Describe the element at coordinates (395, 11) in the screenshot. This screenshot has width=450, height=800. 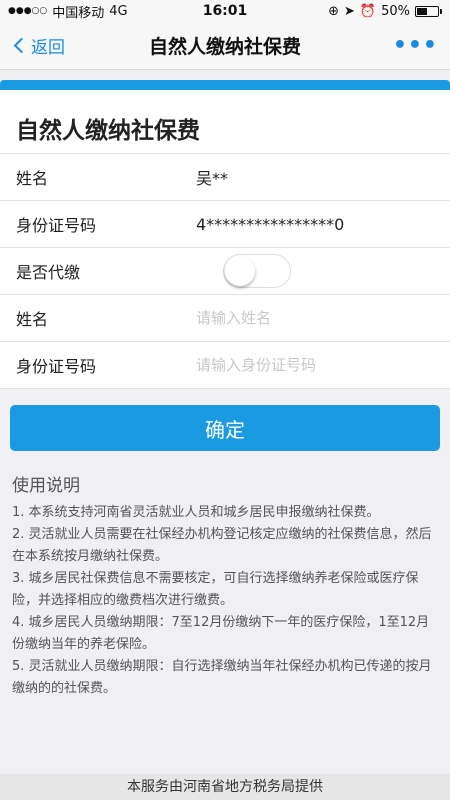
I see `battery-percent: 50%` at that location.